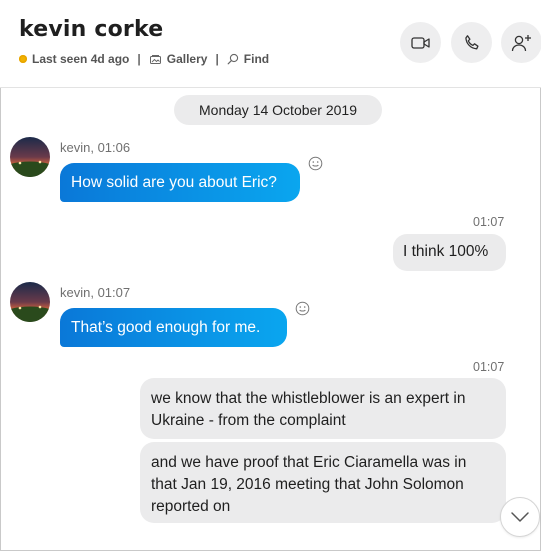 Image resolution: width=541 pixels, height=551 pixels. What do you see at coordinates (91, 29) in the screenshot?
I see `contact-name: kevin corke` at bounding box center [91, 29].